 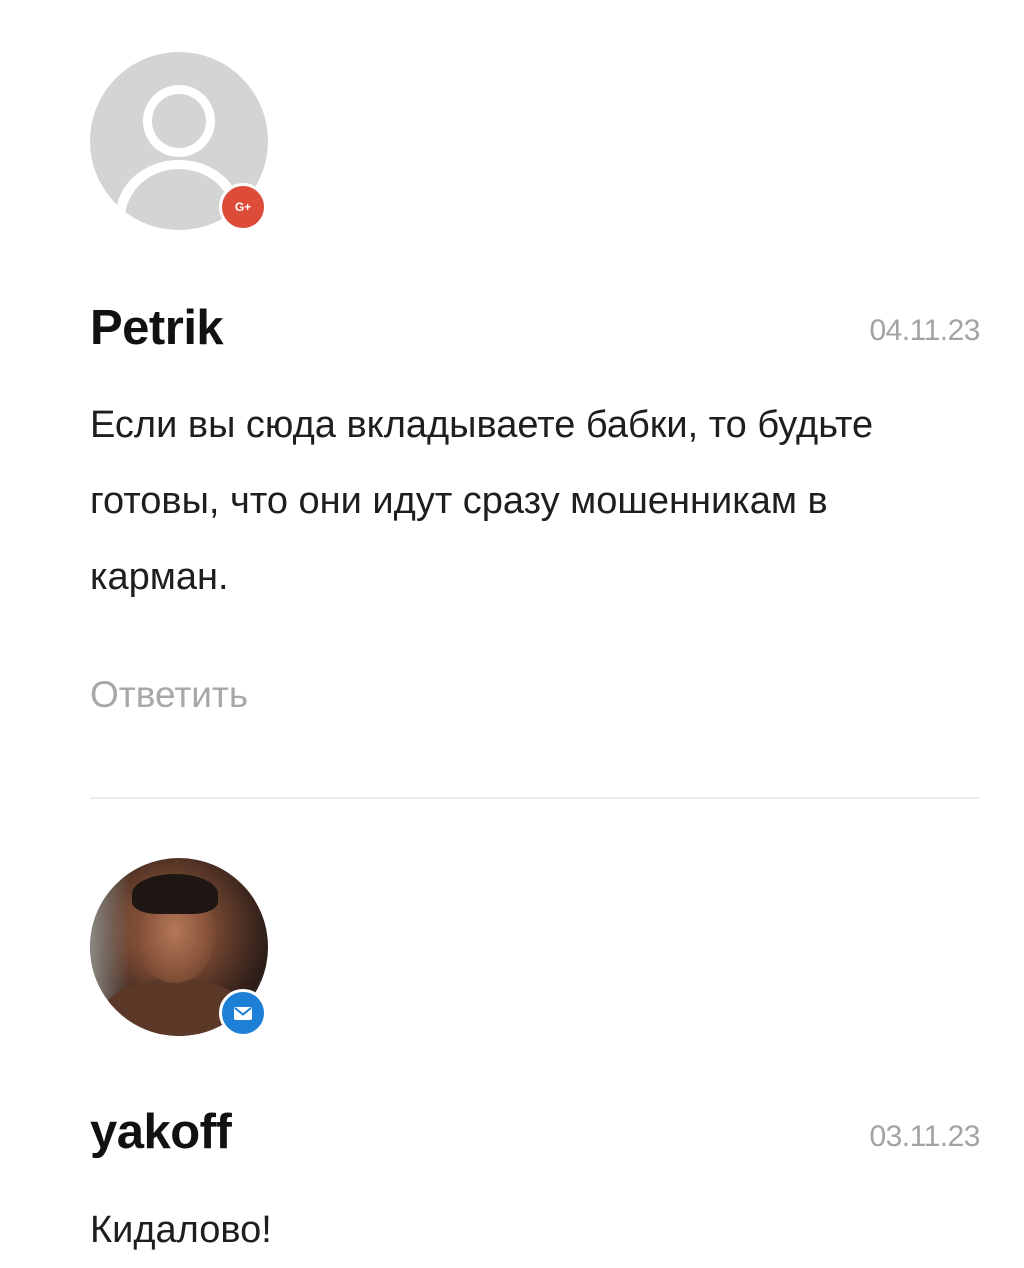 I want to click on comment-text: Кидалово!, so click(x=181, y=1230).